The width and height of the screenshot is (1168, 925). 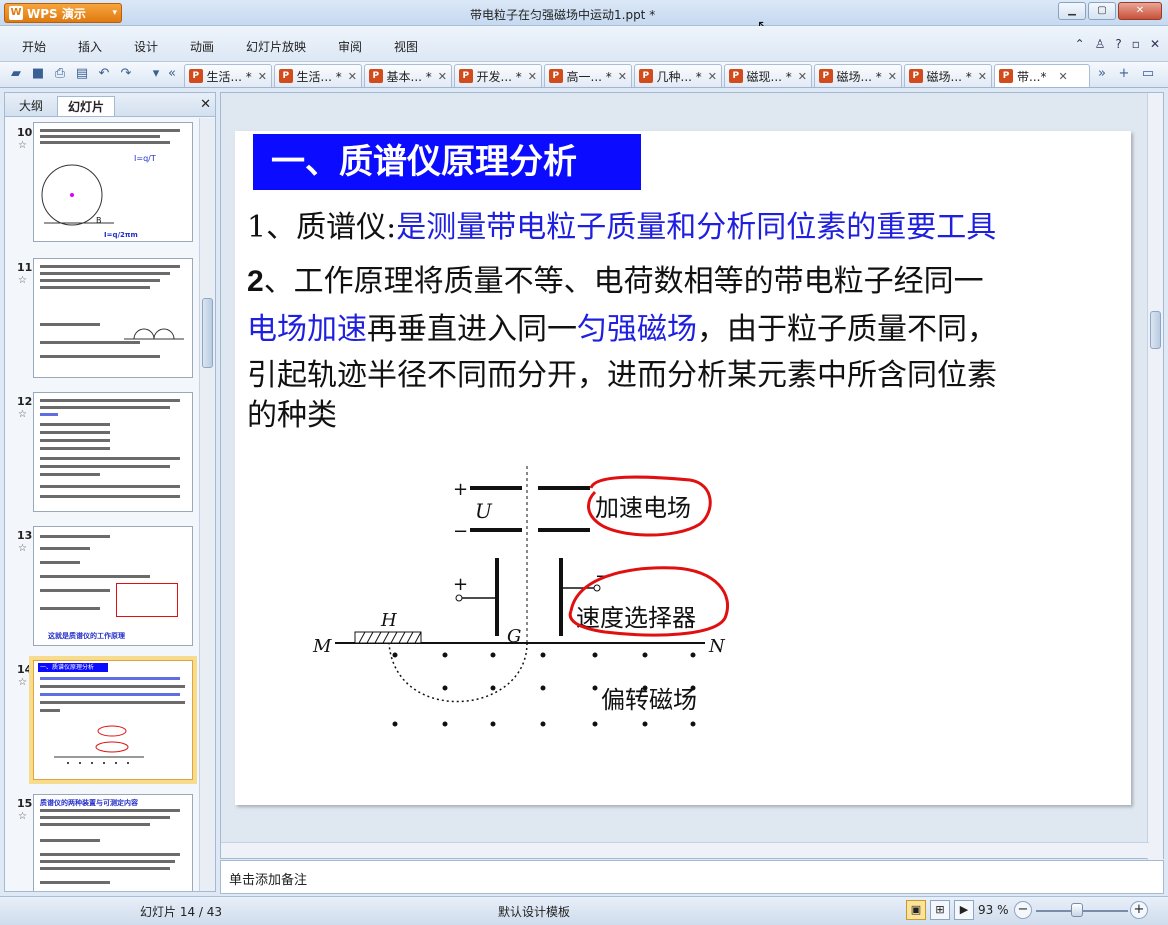 What do you see at coordinates (588, 75) in the screenshot?
I see `doc-tab: P 高一... * ✕` at bounding box center [588, 75].